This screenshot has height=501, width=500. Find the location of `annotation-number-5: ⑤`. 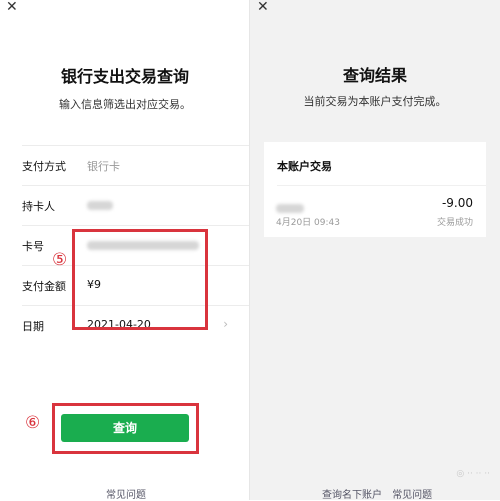

annotation-number-5: ⑤ is located at coordinates (60, 260).